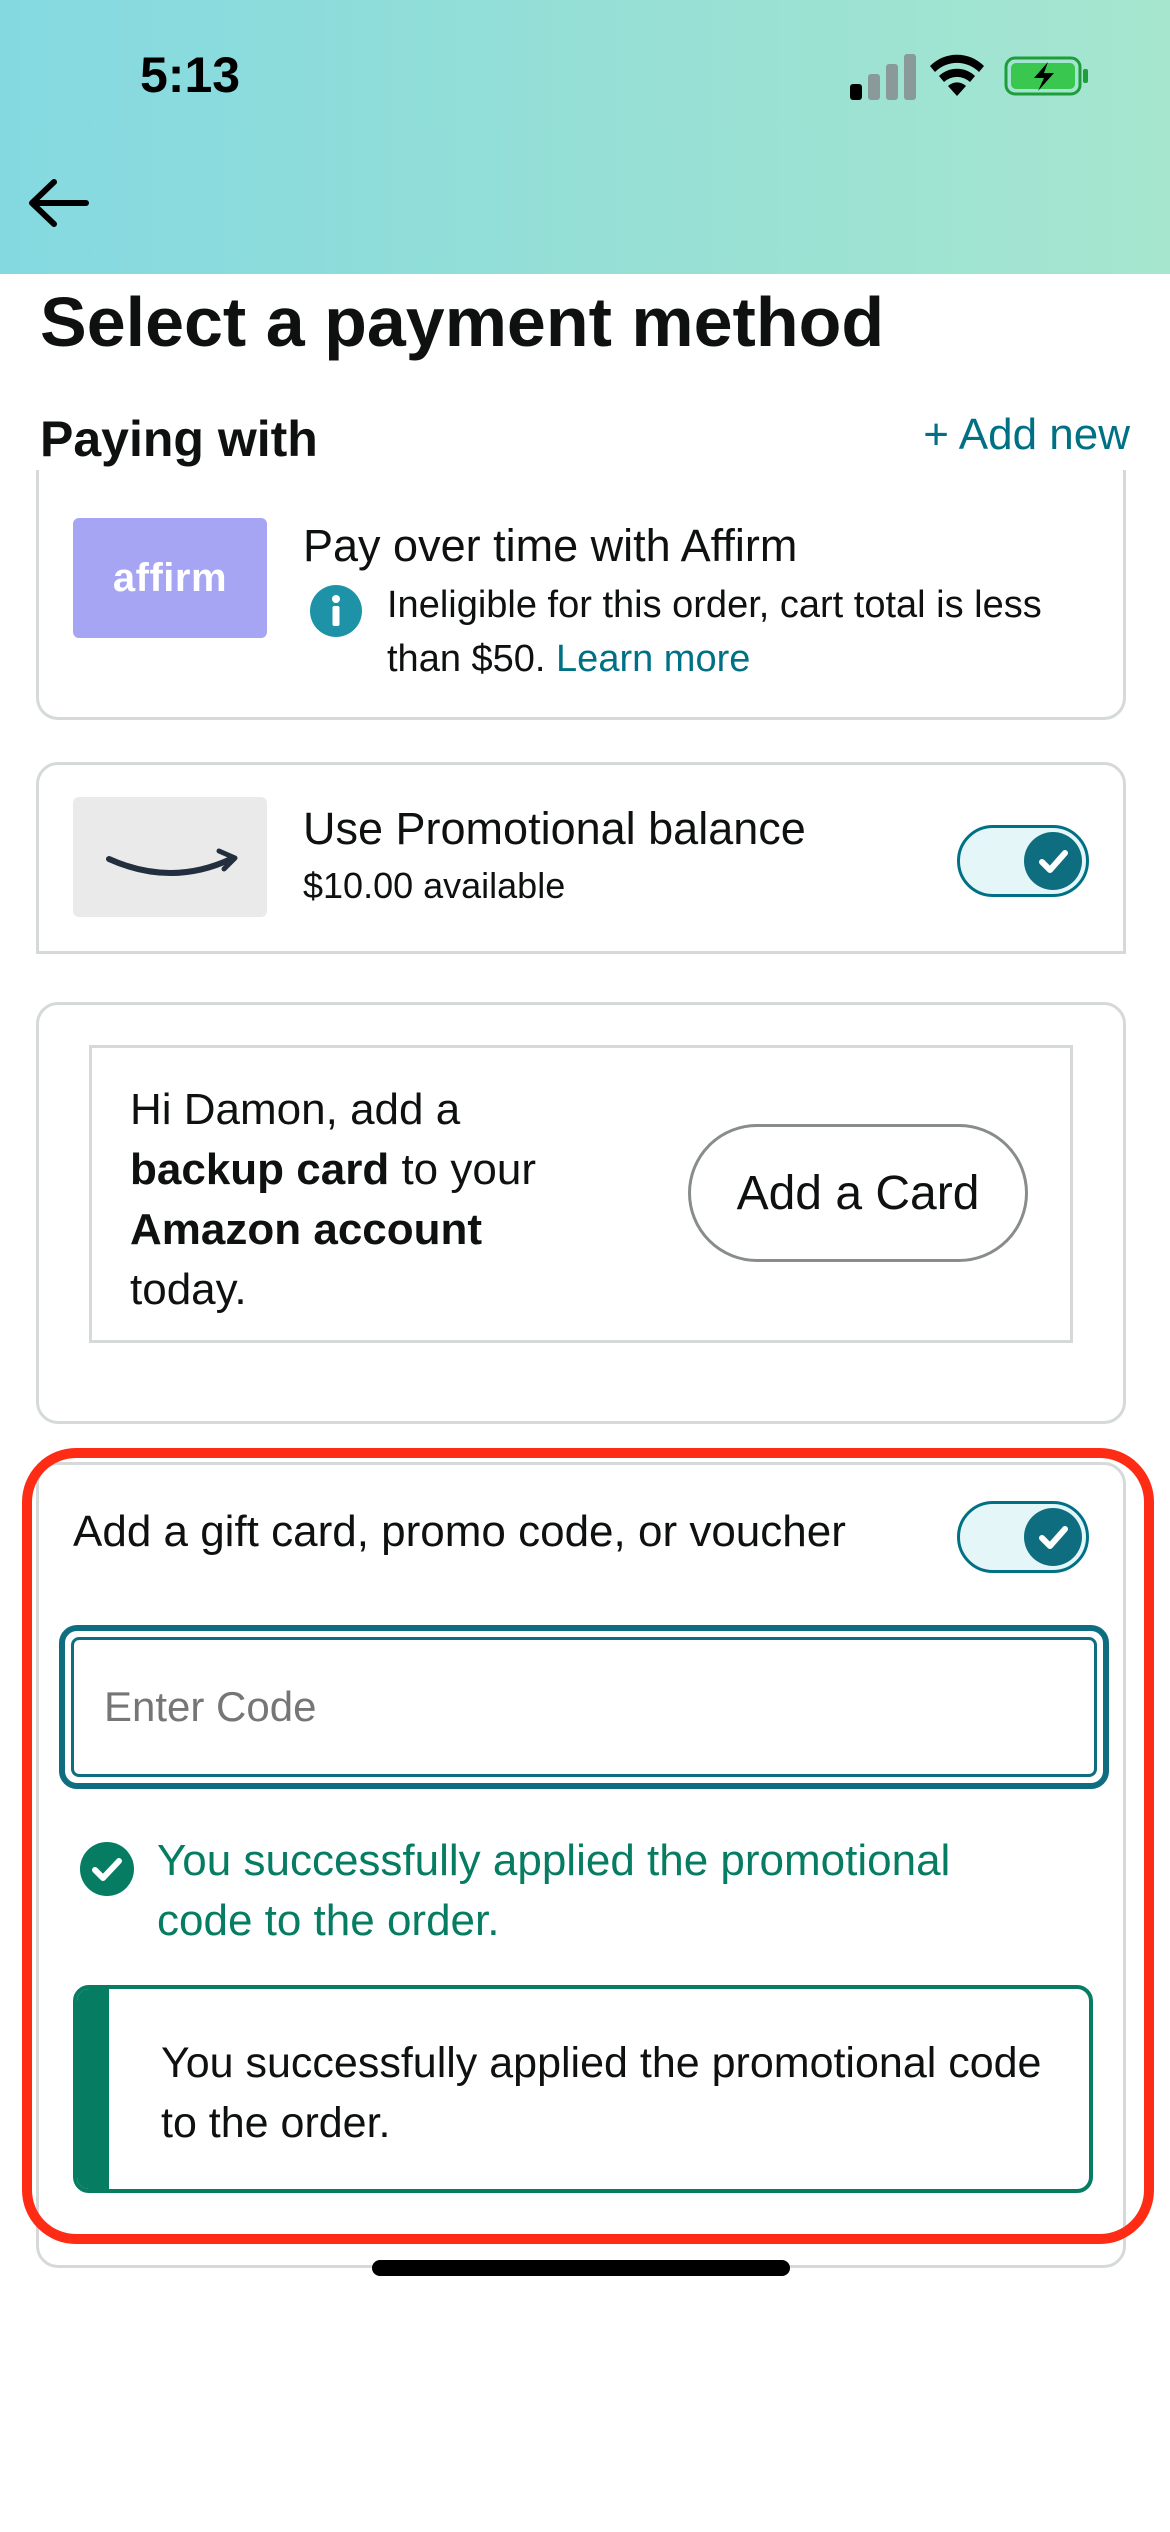 This screenshot has height=2532, width=1170. Describe the element at coordinates (1023, 861) in the screenshot. I see `promotional-balance-toggle` at that location.